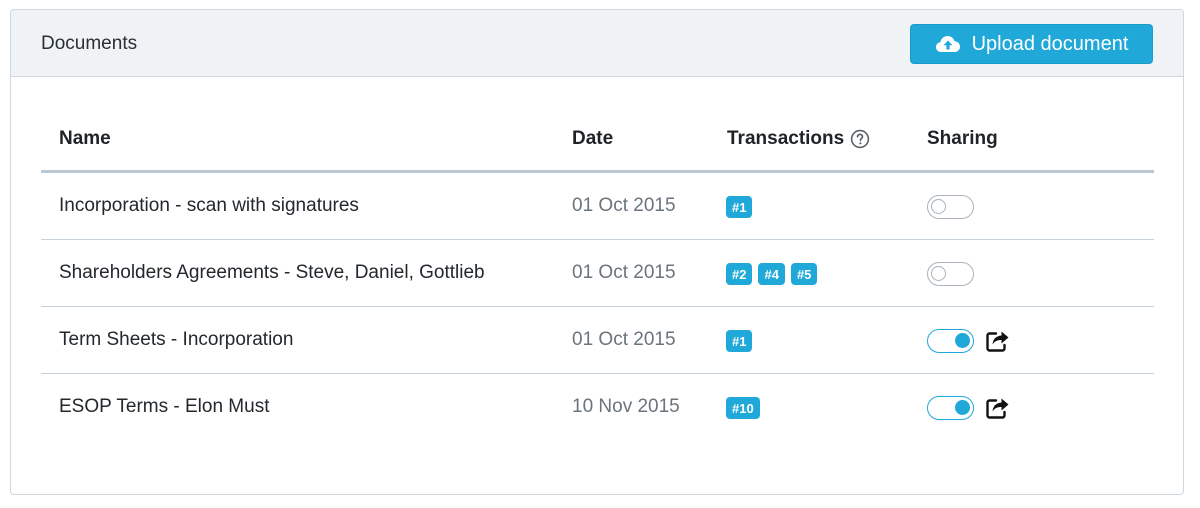 This screenshot has width=1200, height=508. I want to click on document-name: Term Sheets - Incorporation, so click(176, 340).